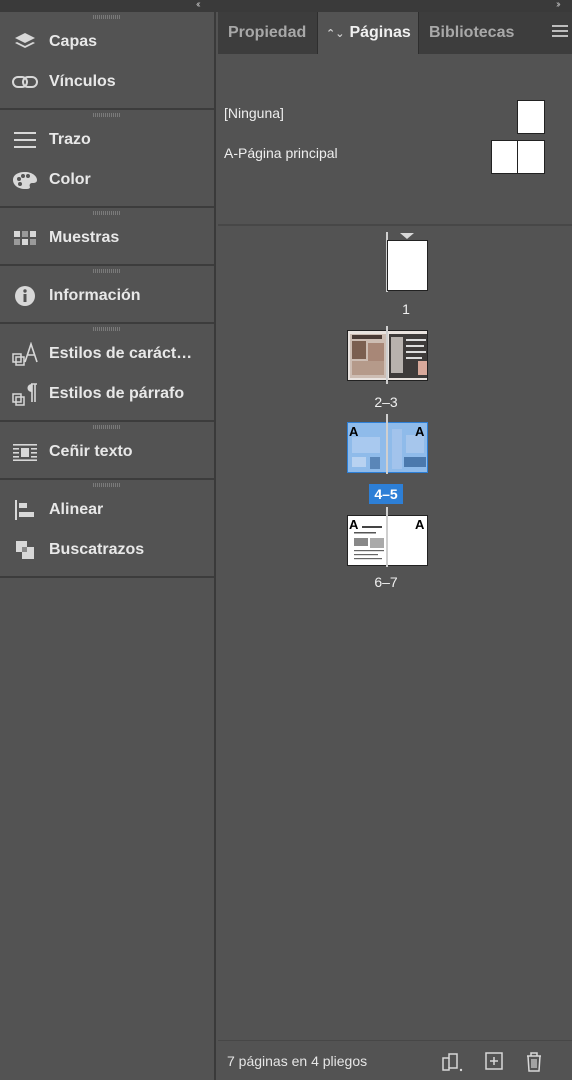  I want to click on delete-page-icon, so click(535, 1062).